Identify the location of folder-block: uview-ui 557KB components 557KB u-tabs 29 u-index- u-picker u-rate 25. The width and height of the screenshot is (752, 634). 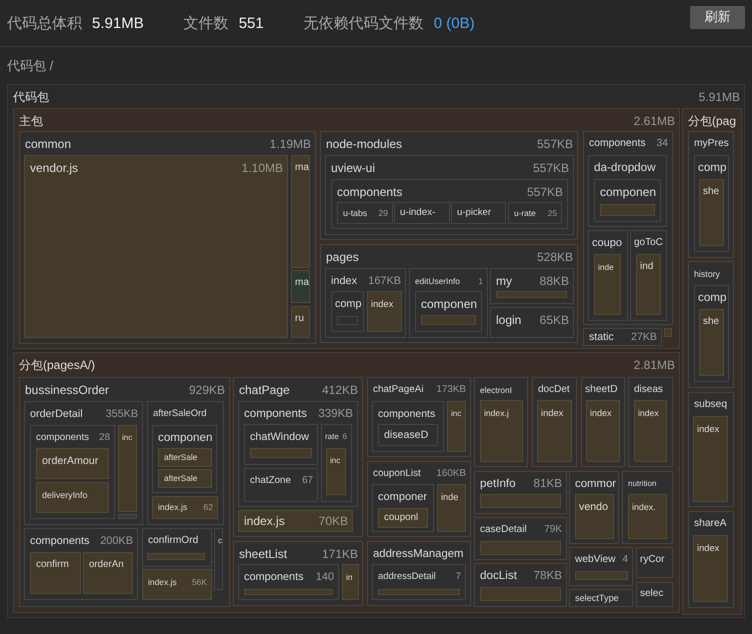
(449, 195).